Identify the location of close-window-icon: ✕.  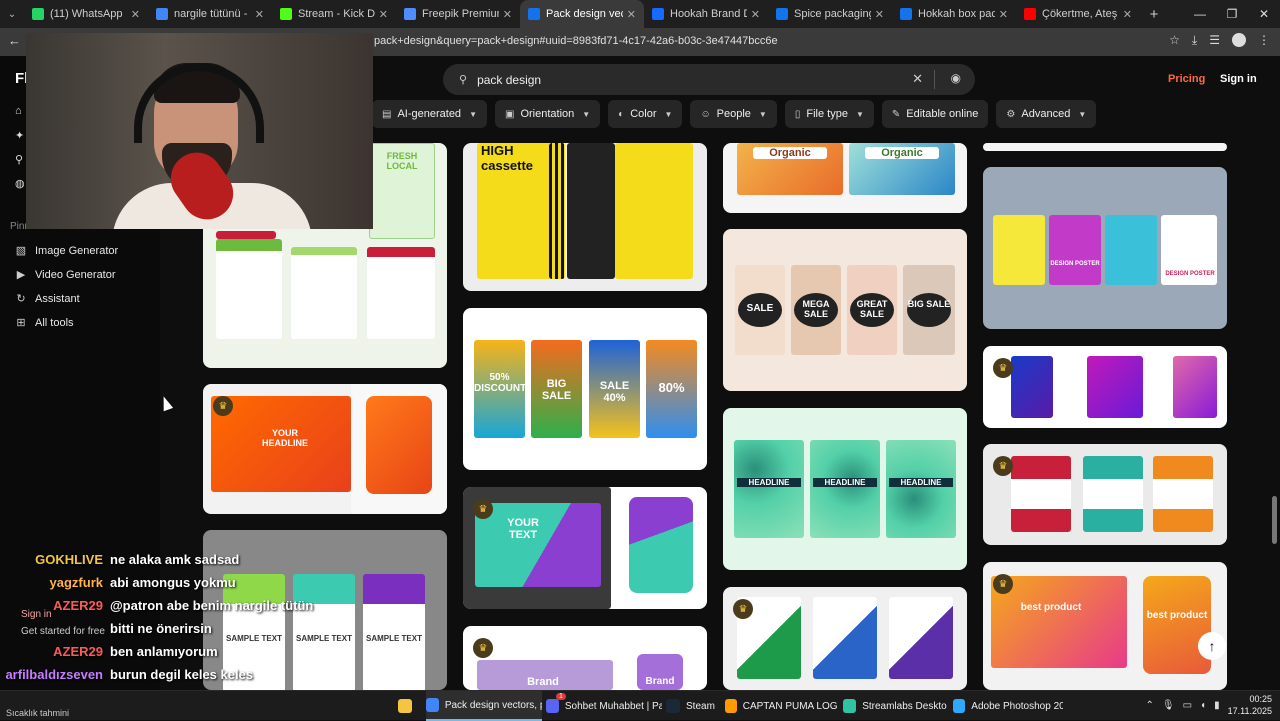
(1264, 14).